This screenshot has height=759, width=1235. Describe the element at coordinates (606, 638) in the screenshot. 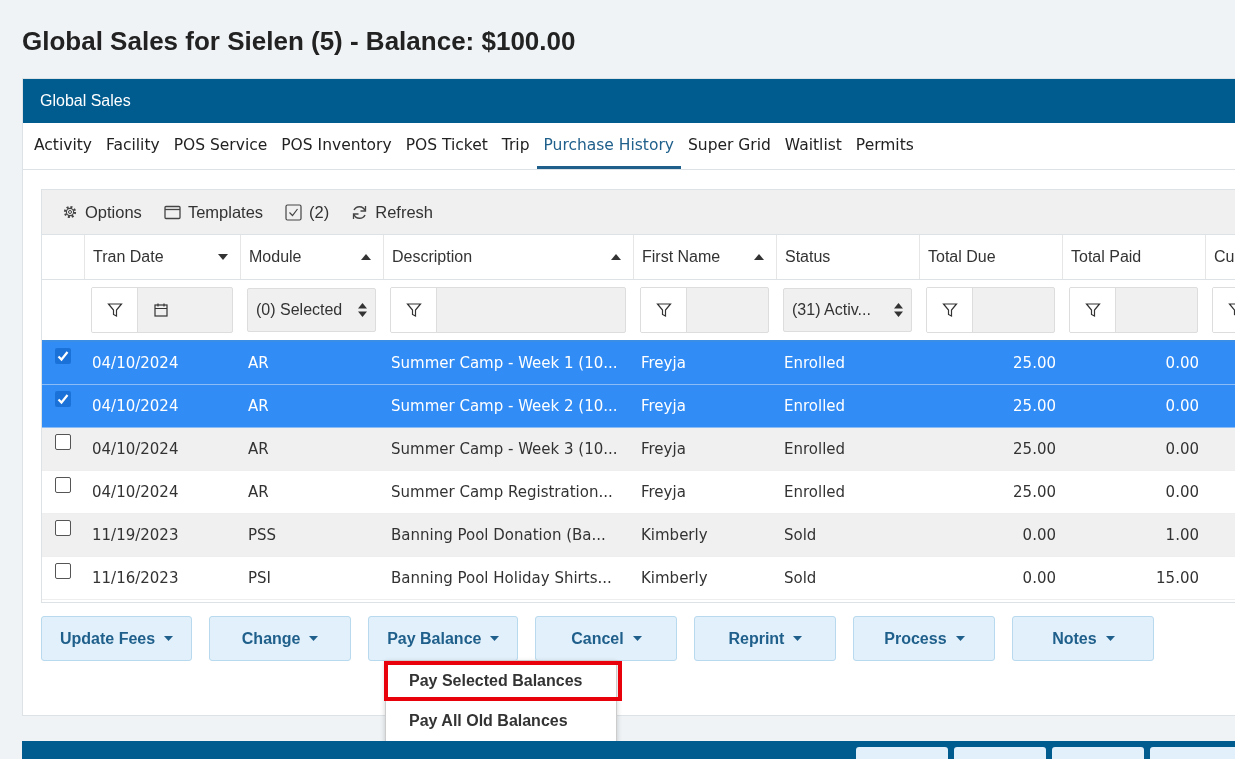

I see `action-button: Cancel` at that location.